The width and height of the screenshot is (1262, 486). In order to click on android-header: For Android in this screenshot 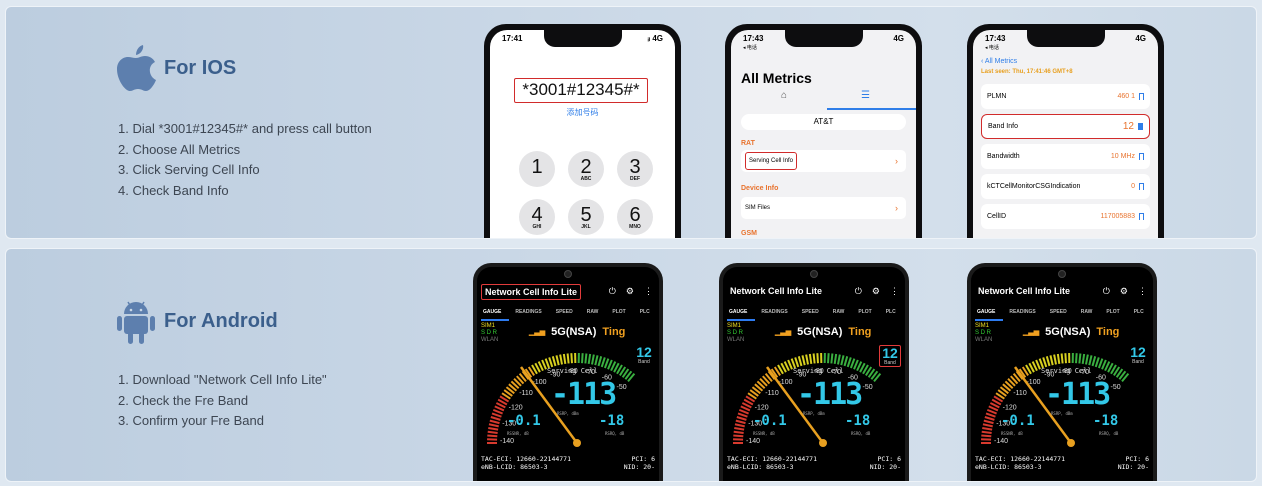, I will do `click(197, 321)`.